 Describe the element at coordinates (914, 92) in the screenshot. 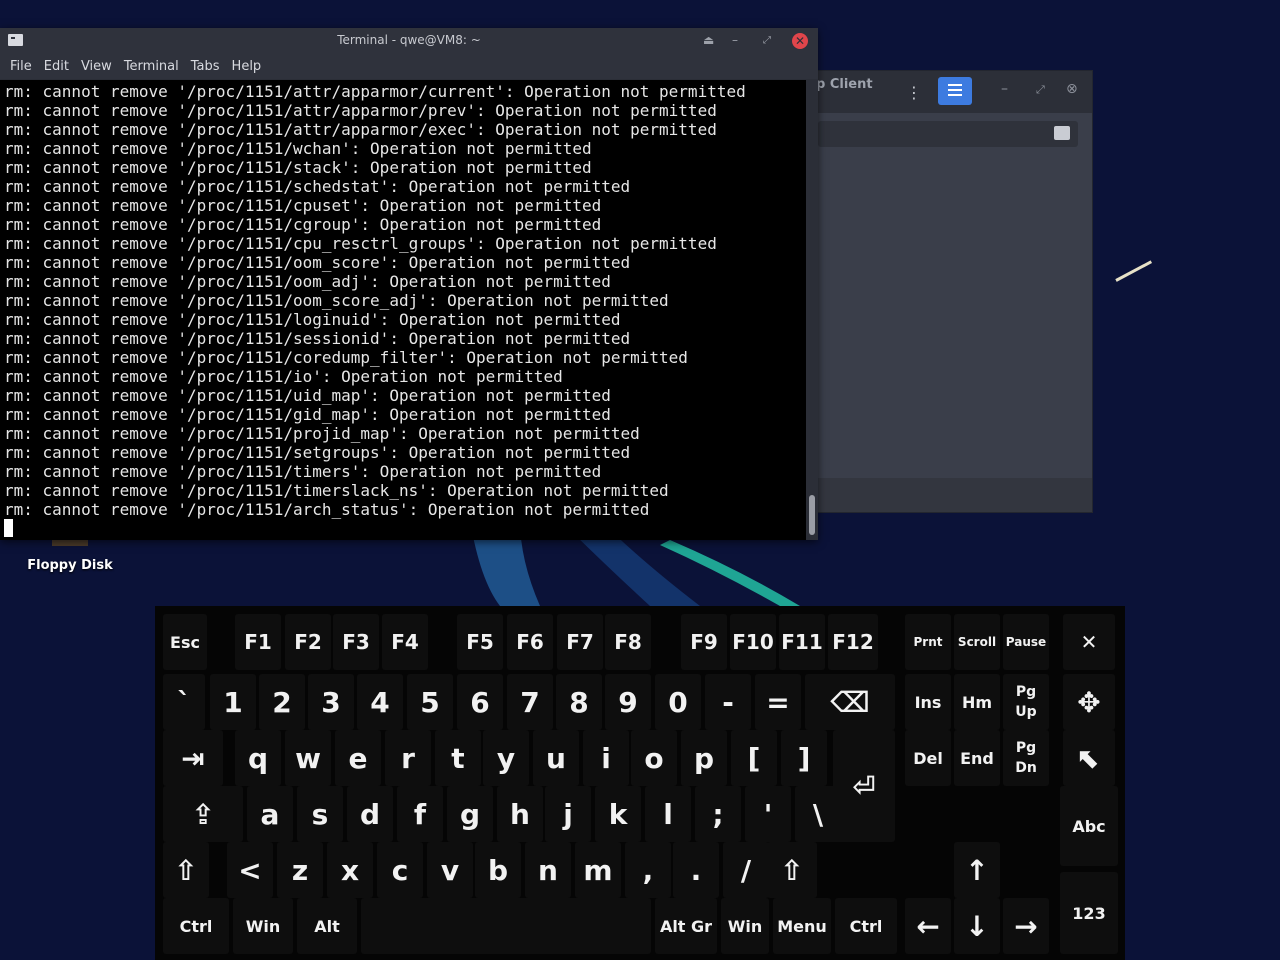

I see `menu-icon: ⋮` at that location.